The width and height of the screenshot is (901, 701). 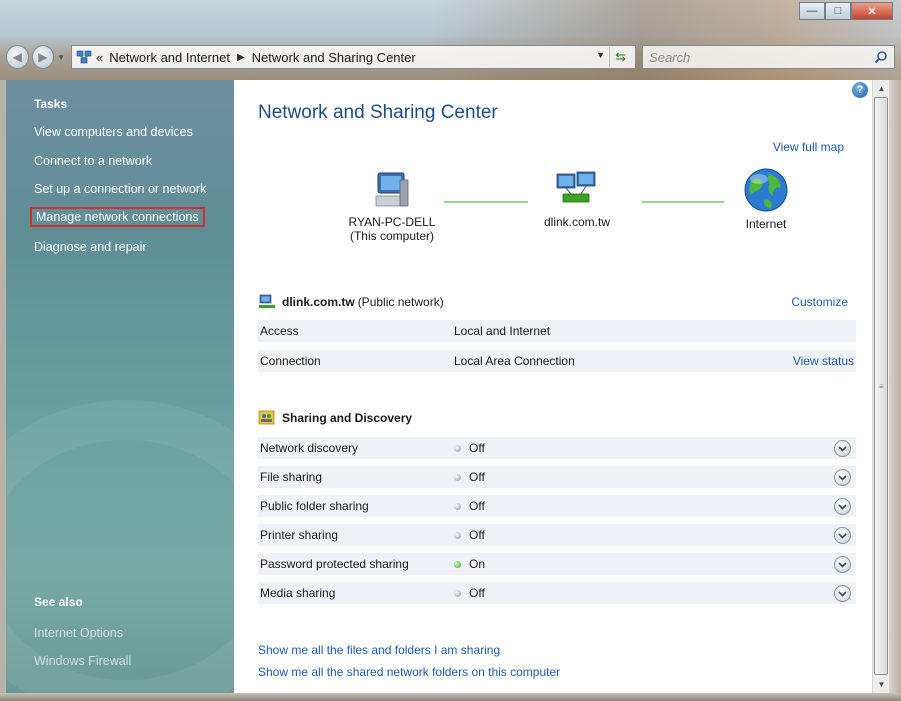 I want to click on sharing-label: File sharing, so click(x=291, y=477).